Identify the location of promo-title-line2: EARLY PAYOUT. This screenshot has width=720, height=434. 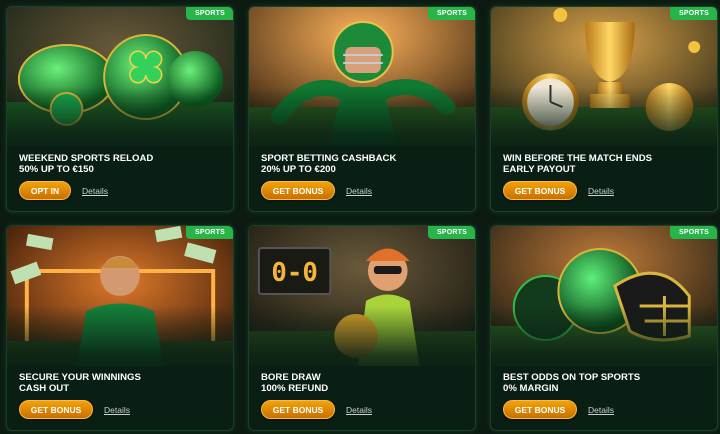
(539, 169).